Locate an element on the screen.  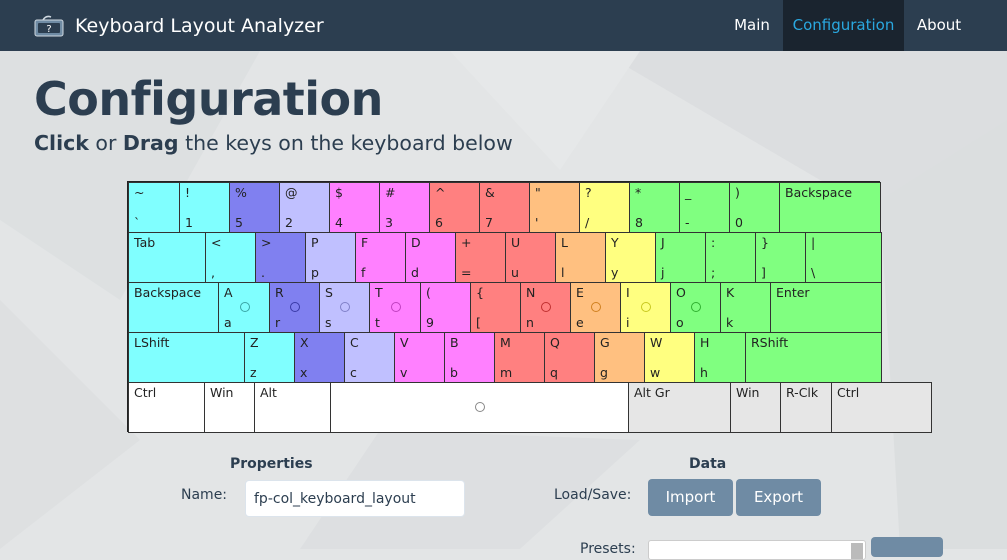
key-1-6: + = is located at coordinates (480, 257).